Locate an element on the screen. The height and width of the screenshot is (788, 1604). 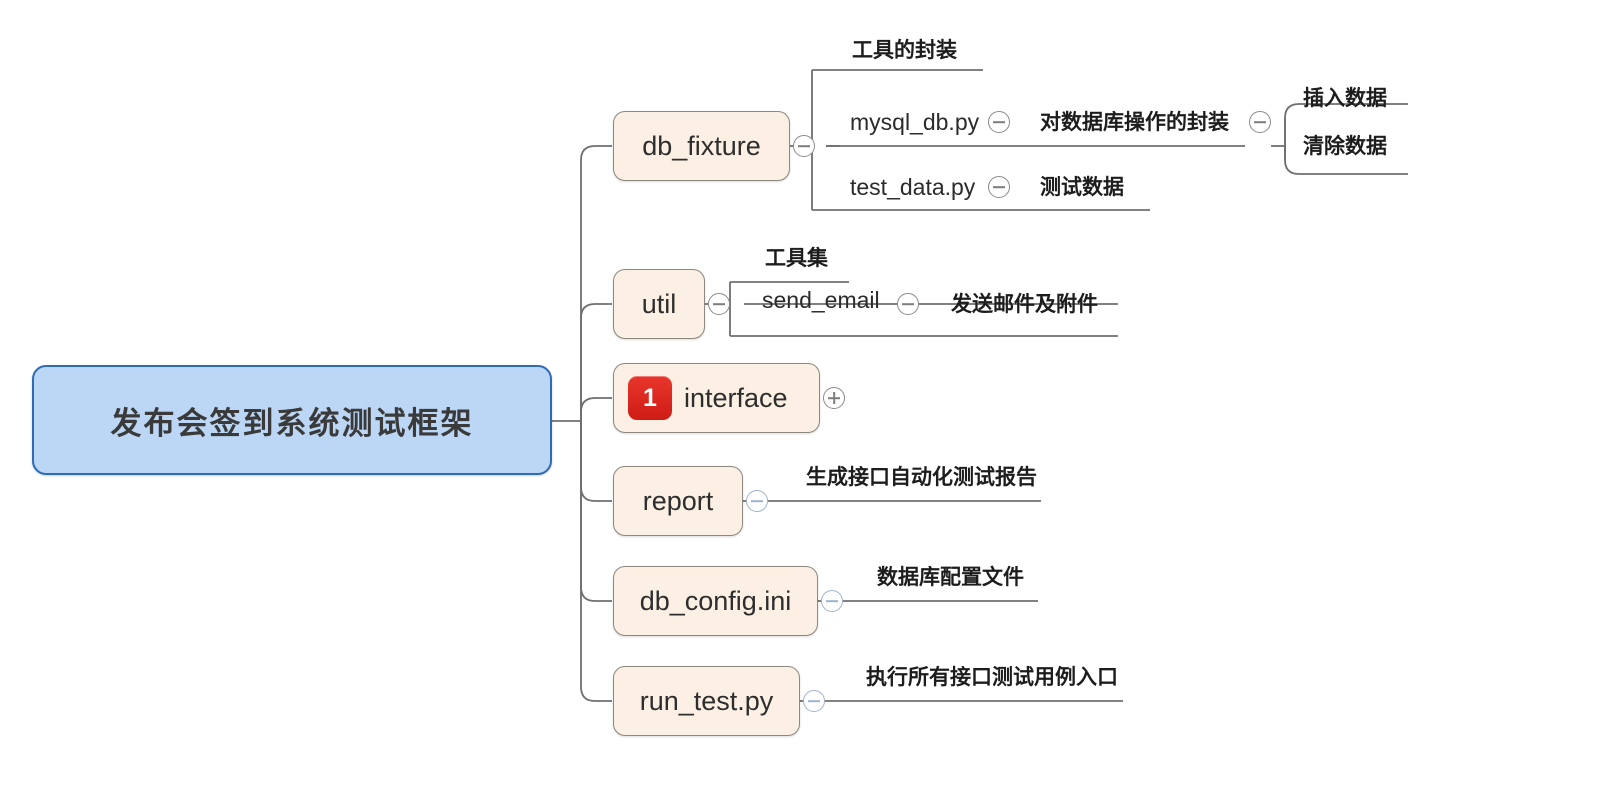
root-node: 发布会签到系统测试框架 is located at coordinates (292, 420).